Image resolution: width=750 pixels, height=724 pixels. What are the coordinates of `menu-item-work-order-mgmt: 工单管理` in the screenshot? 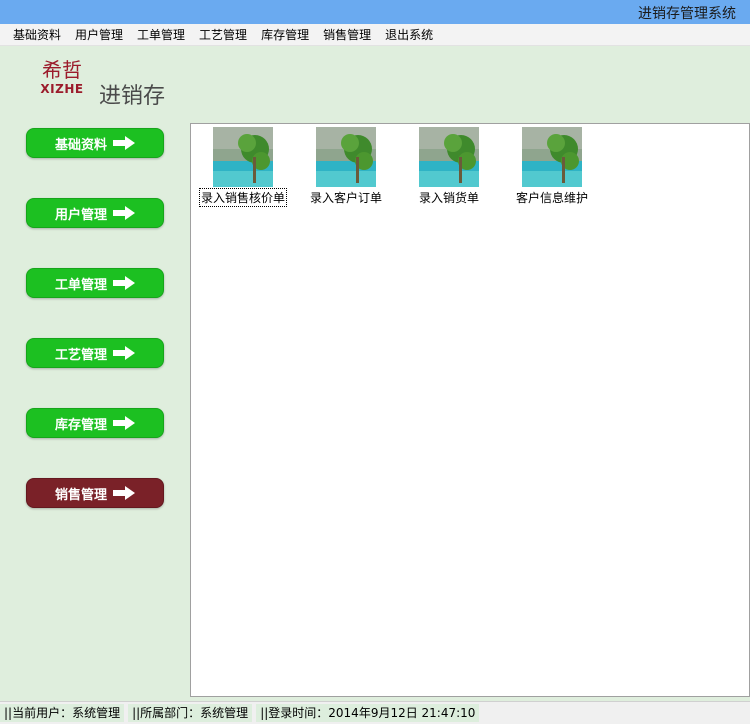 It's located at (161, 35).